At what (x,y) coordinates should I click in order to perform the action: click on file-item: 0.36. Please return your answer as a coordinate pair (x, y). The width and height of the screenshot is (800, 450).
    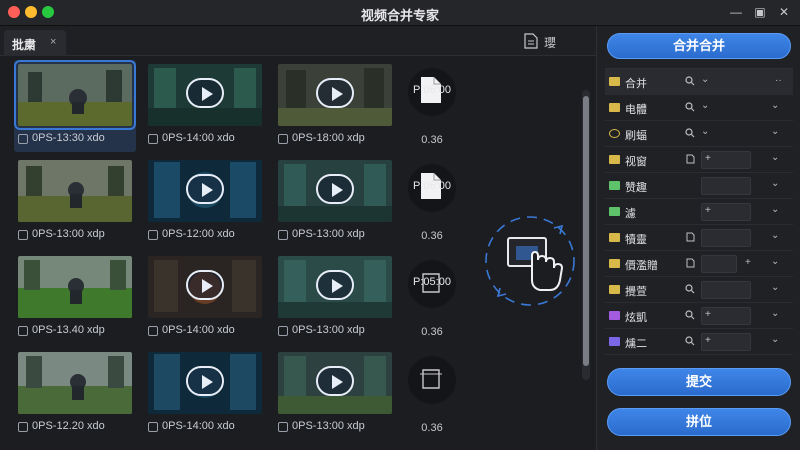
    Looking at the image, I should click on (432, 395).